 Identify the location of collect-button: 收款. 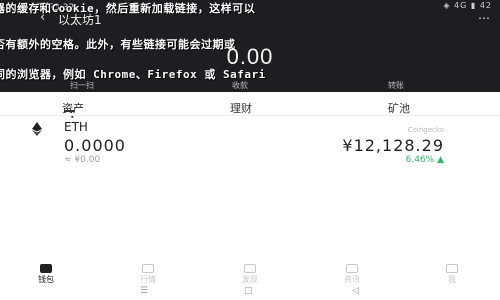
(240, 85).